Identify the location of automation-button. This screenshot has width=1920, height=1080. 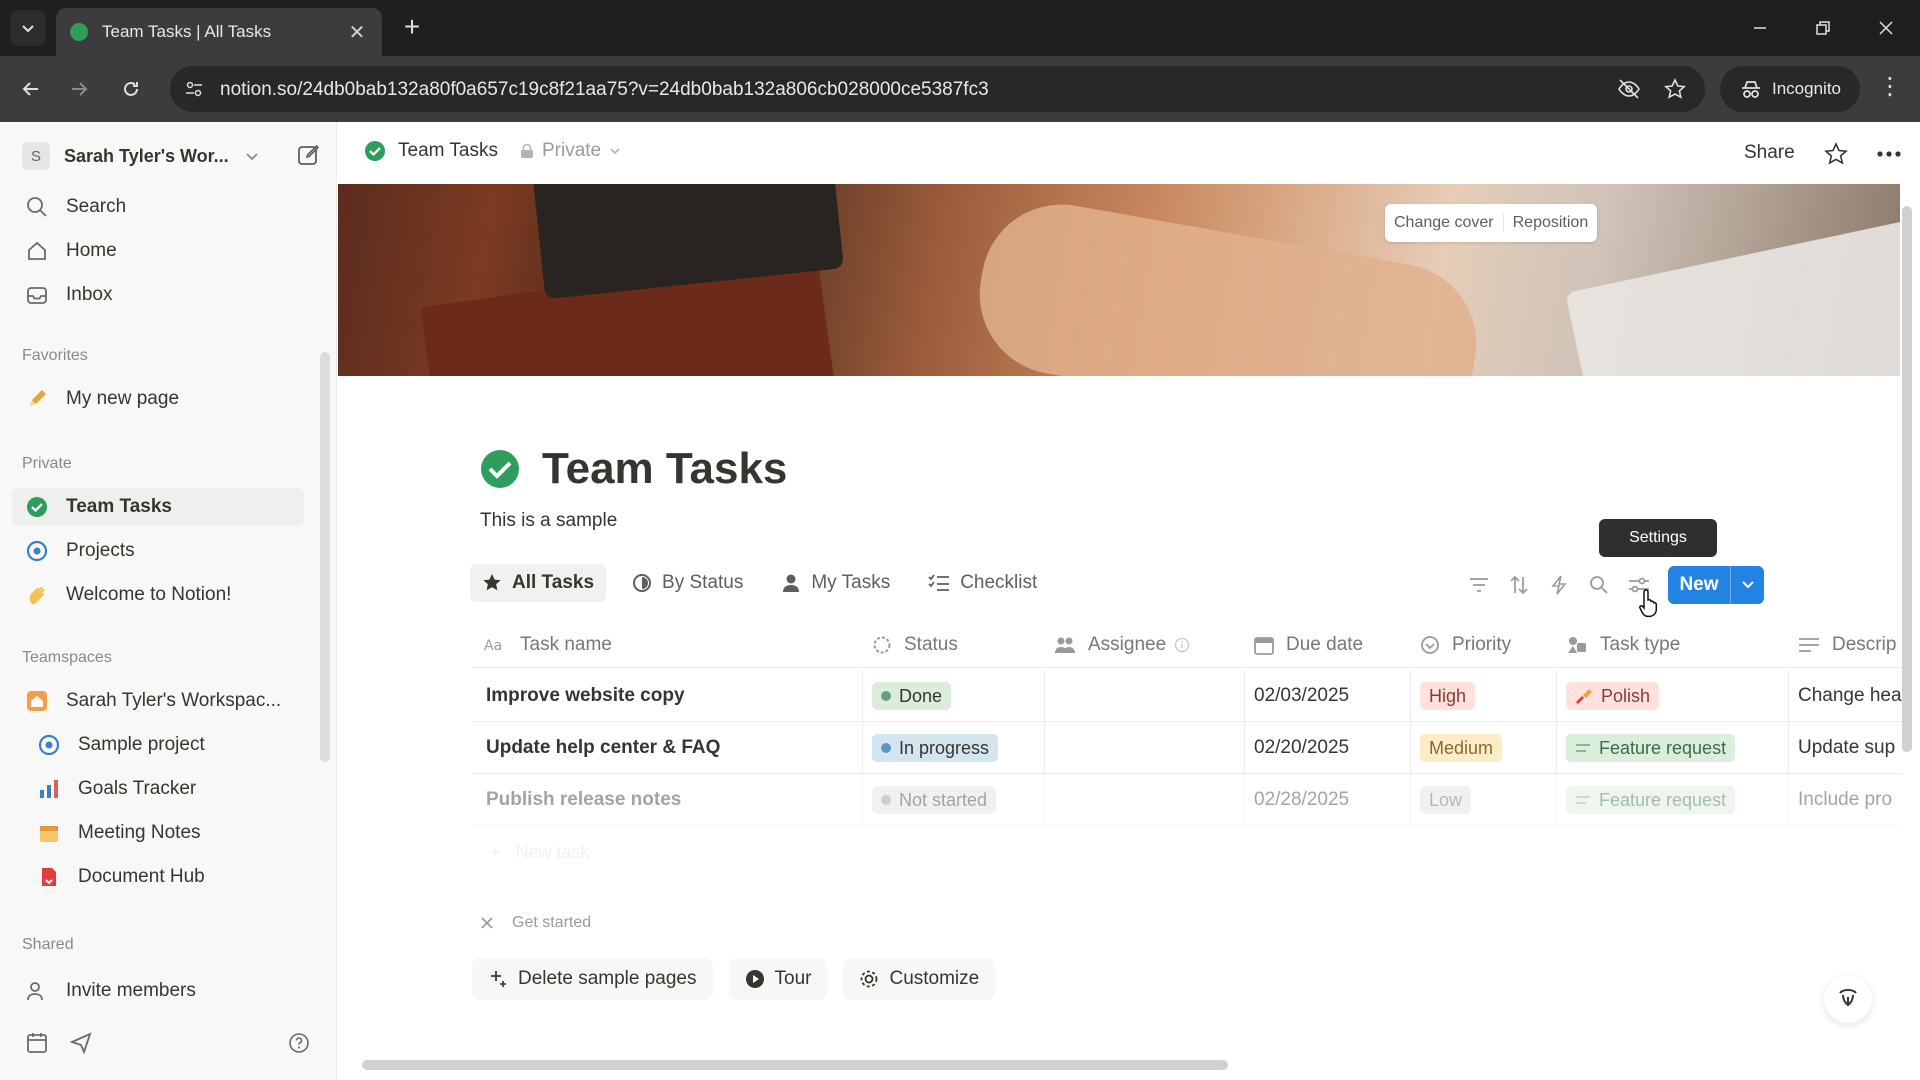
(1559, 585).